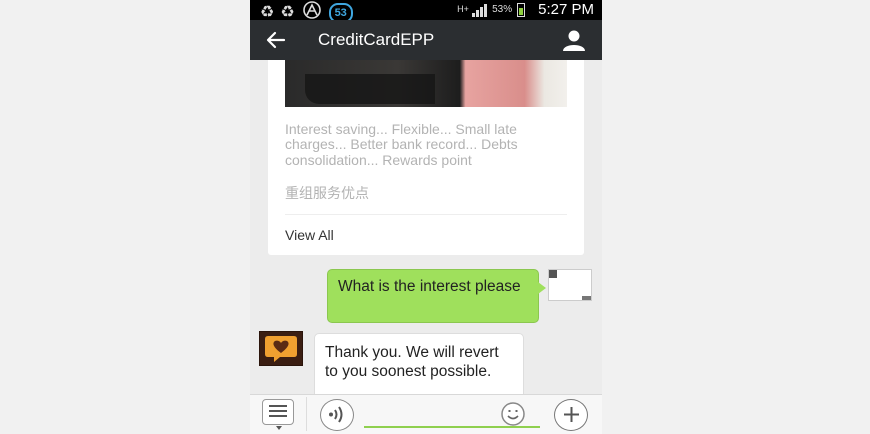  I want to click on network-type-icon: H+, so click(463, 9).